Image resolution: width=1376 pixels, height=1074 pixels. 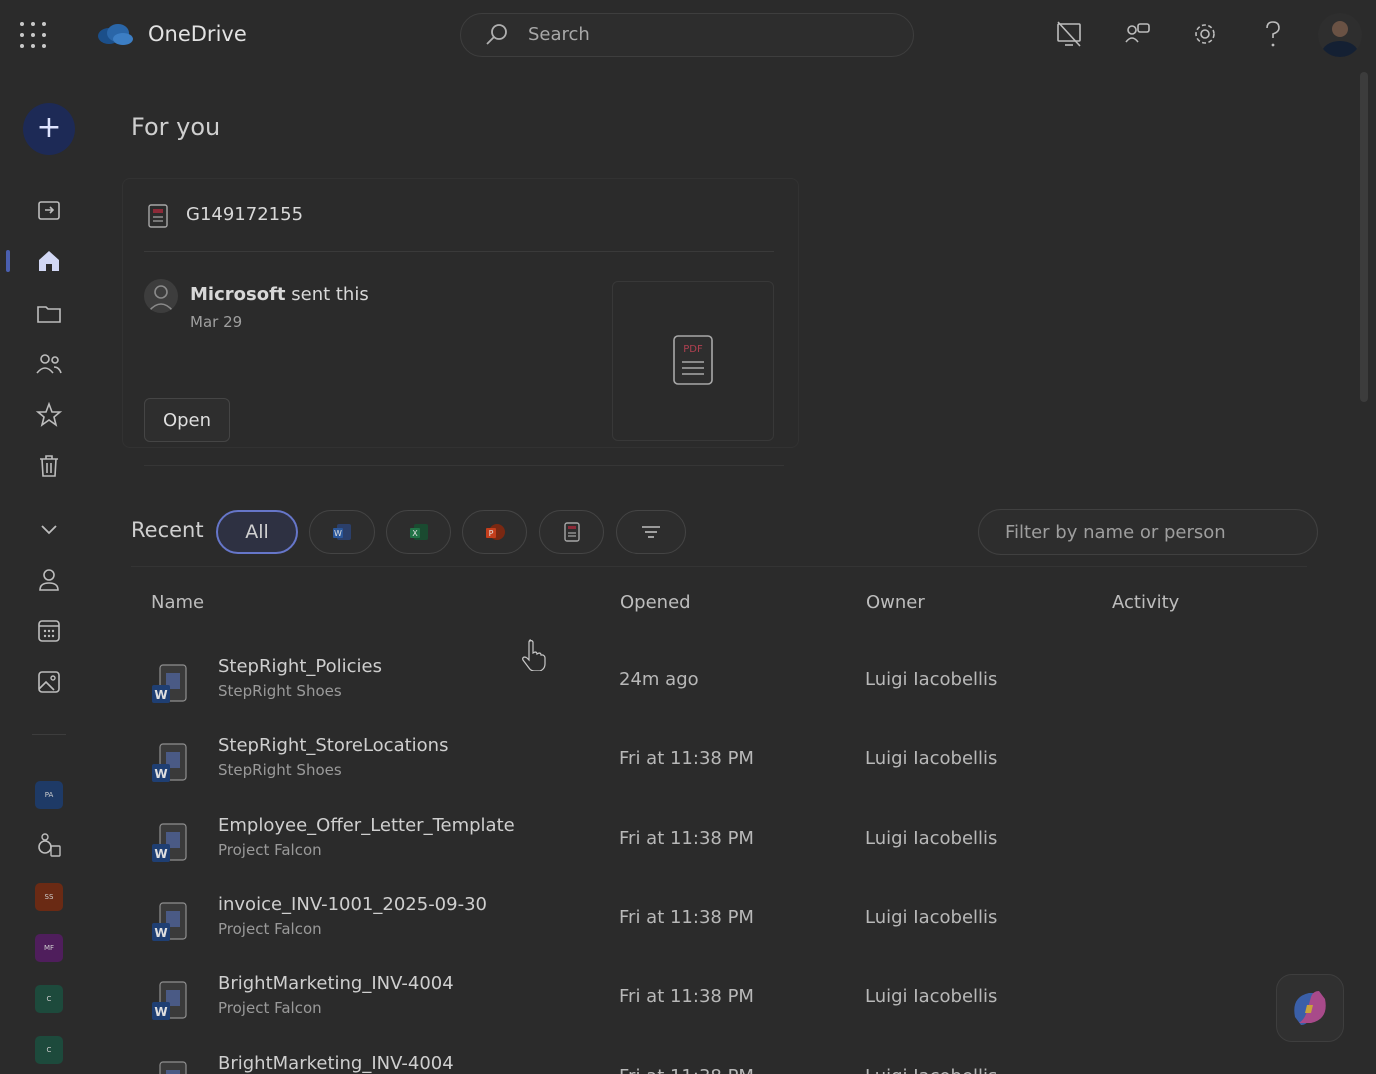 What do you see at coordinates (693, 360) in the screenshot?
I see `pdf-icon: PDF` at bounding box center [693, 360].